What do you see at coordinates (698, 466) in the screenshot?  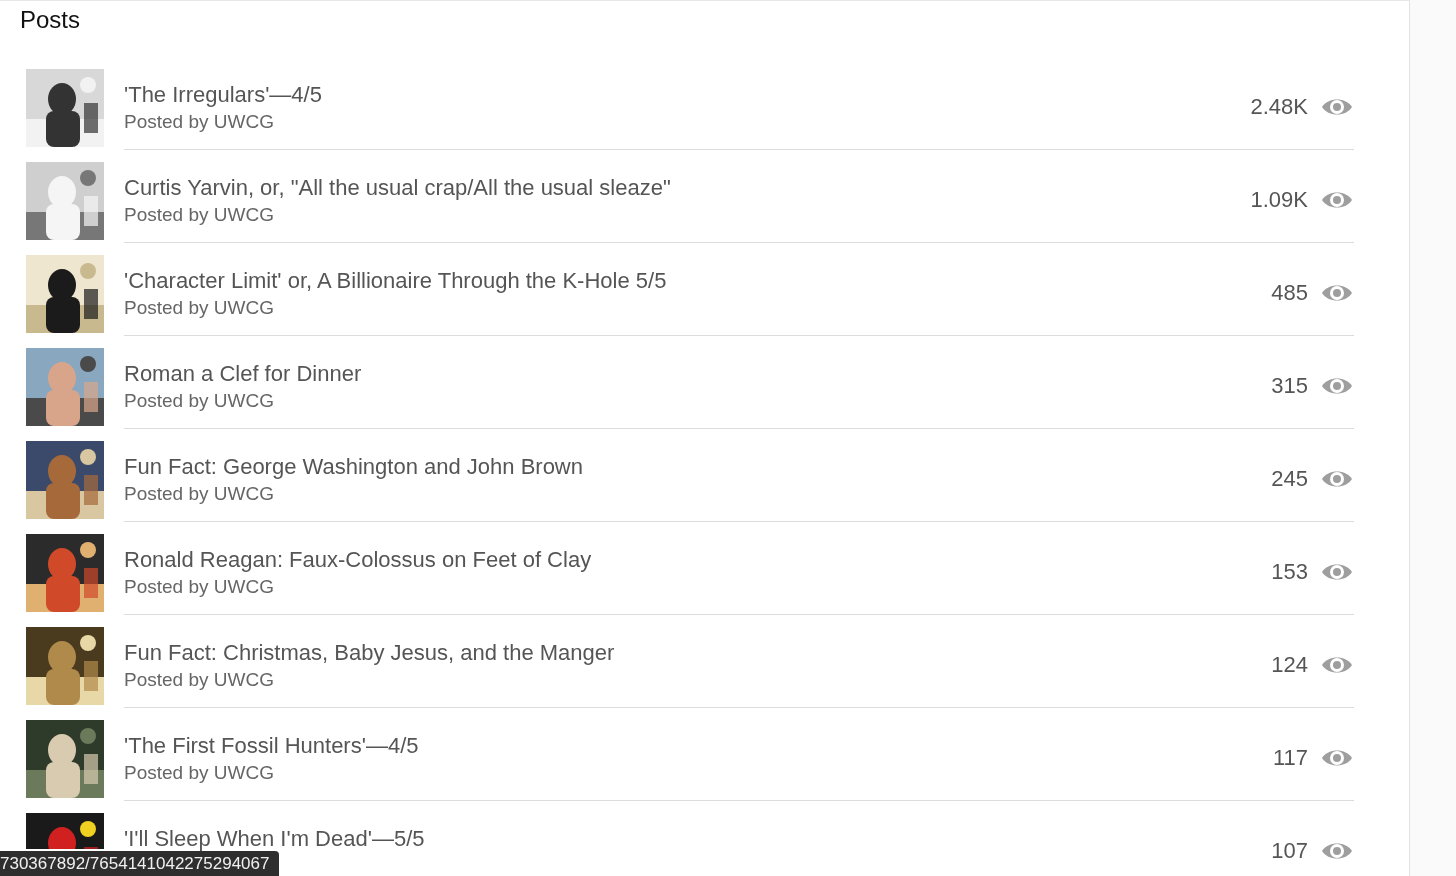 I see `post-title: Fun Fact: George Washington and John Brown` at bounding box center [698, 466].